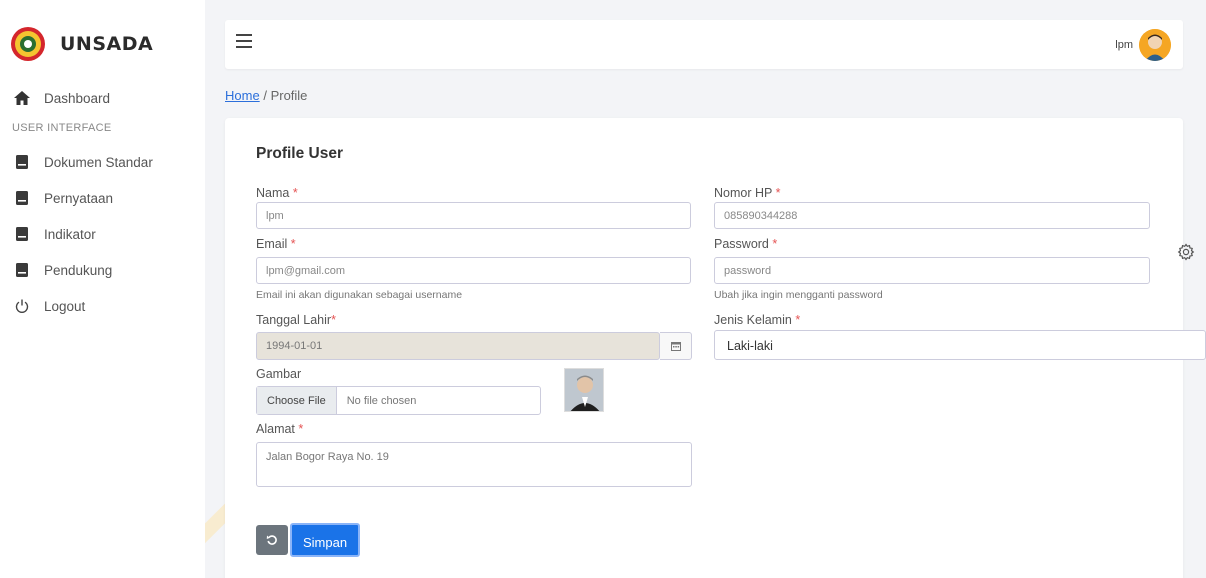 The image size is (1206, 578). I want to click on save-button: Simpan, so click(325, 540).